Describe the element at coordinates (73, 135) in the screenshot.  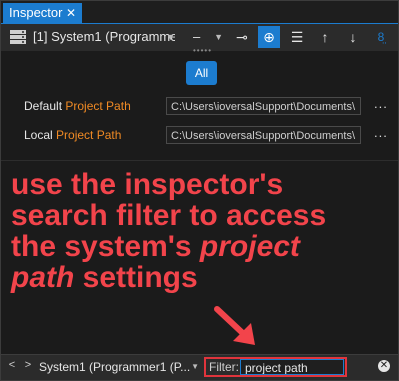
I see `property-label: Local Project Path` at that location.